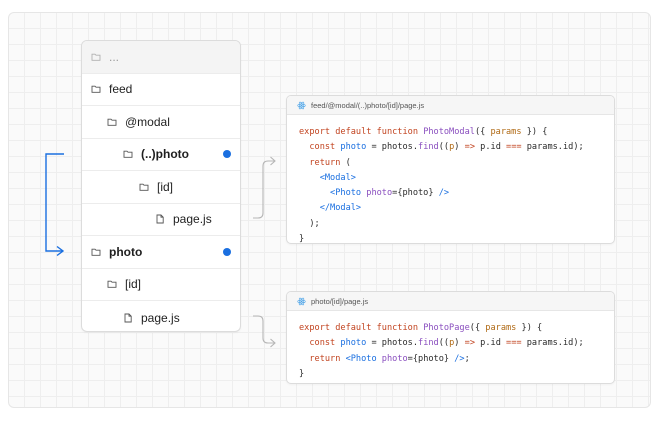 This screenshot has height=424, width=655. What do you see at coordinates (456, 178) in the screenshot?
I see `code-line: <Modal>` at bounding box center [456, 178].